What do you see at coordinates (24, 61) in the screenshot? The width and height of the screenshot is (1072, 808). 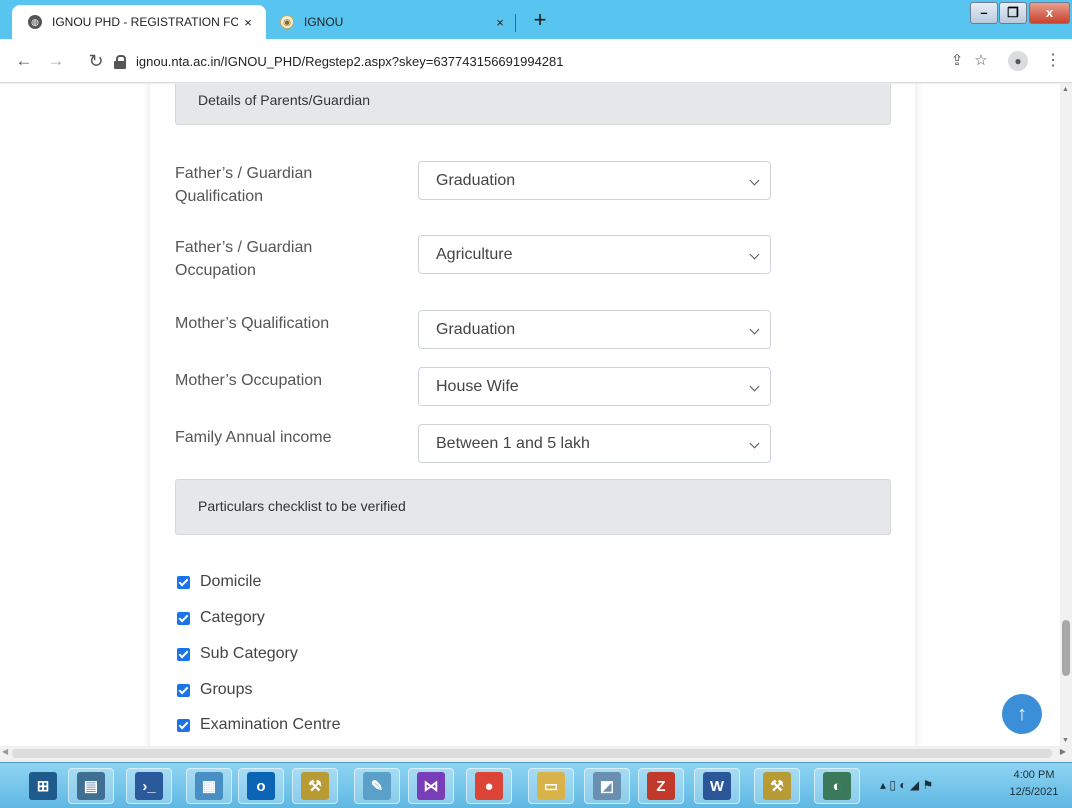 I see `back-arrow-icon: ←` at bounding box center [24, 61].